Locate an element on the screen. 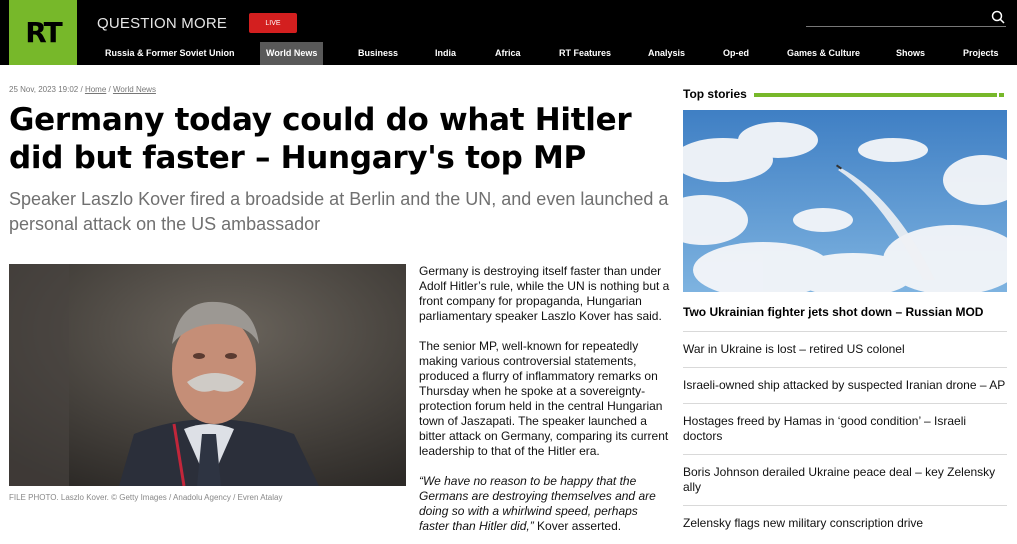 The image size is (1017, 544). top-story-image is located at coordinates (845, 201).